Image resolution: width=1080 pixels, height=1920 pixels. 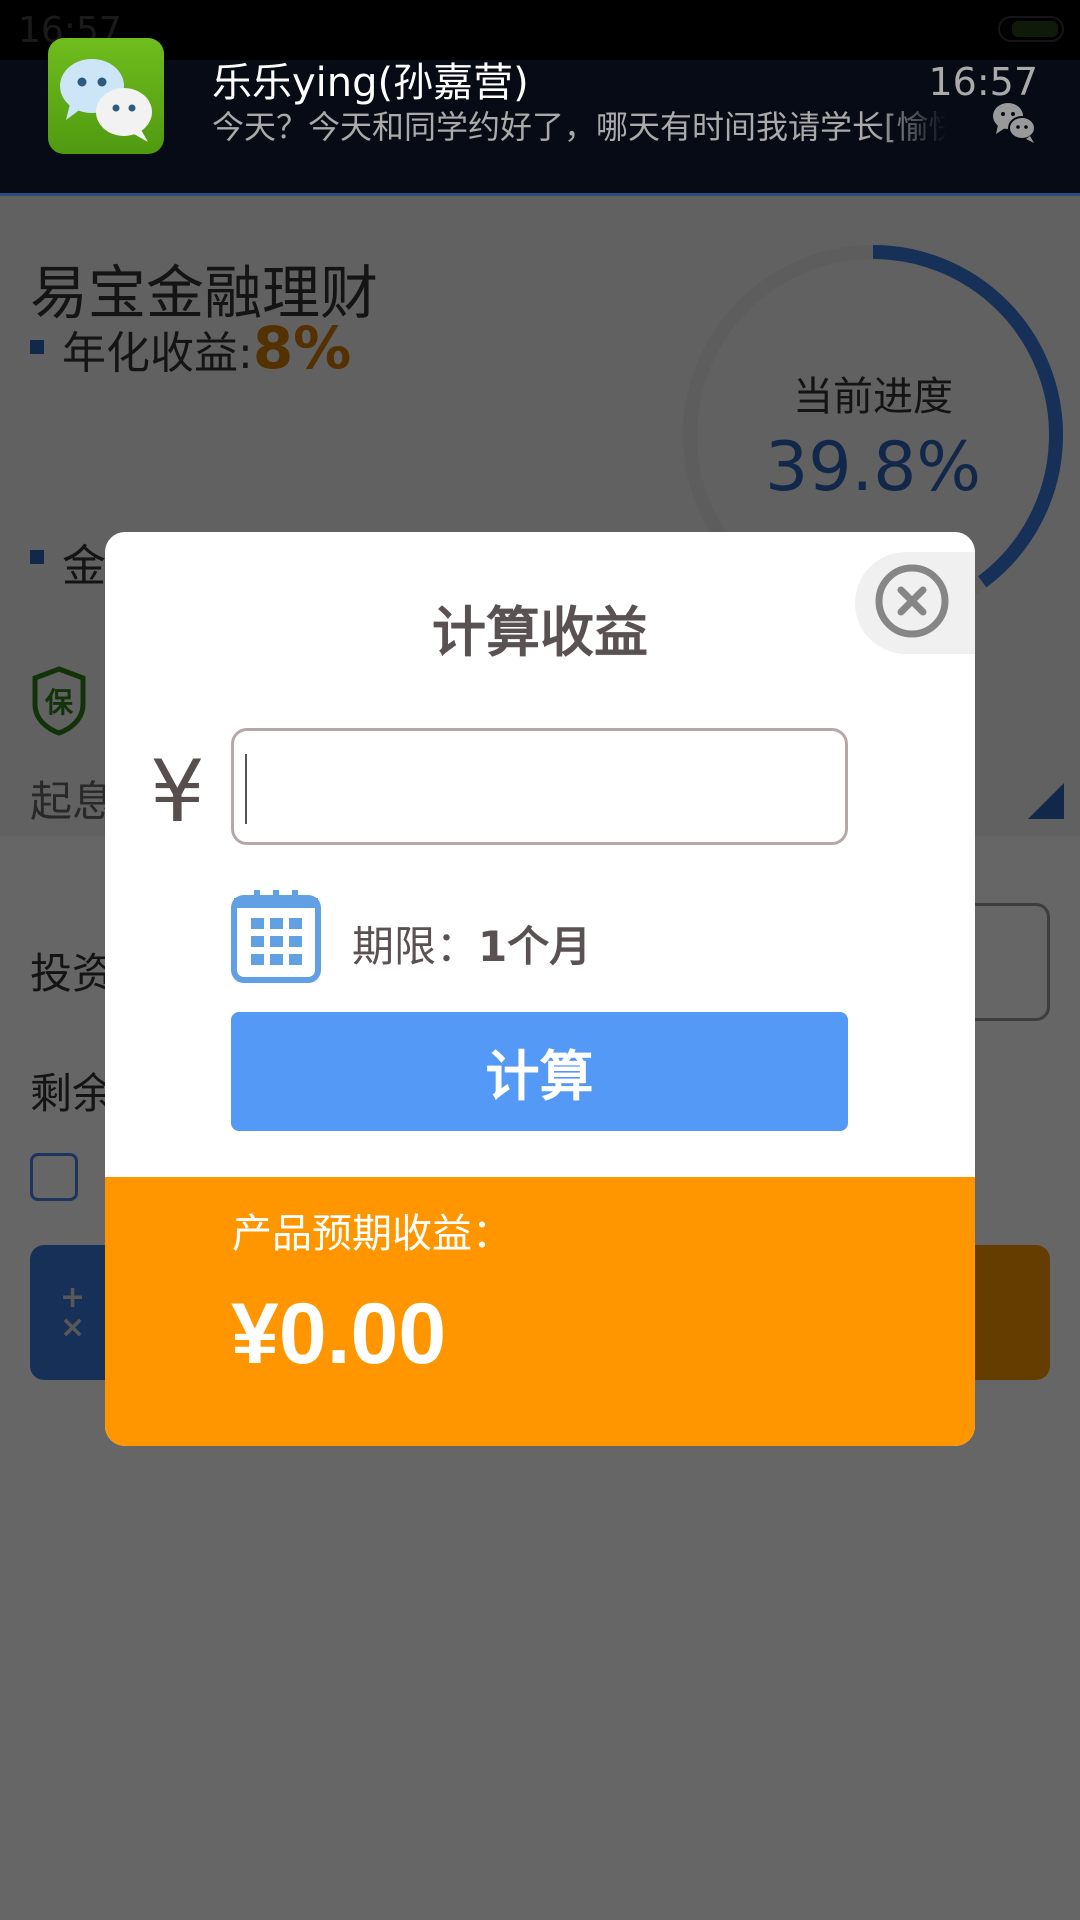 What do you see at coordinates (579, 127) in the screenshot?
I see `notification-message: 今天？今天和同学约好了，哪天有时间我请学长[愉快]` at bounding box center [579, 127].